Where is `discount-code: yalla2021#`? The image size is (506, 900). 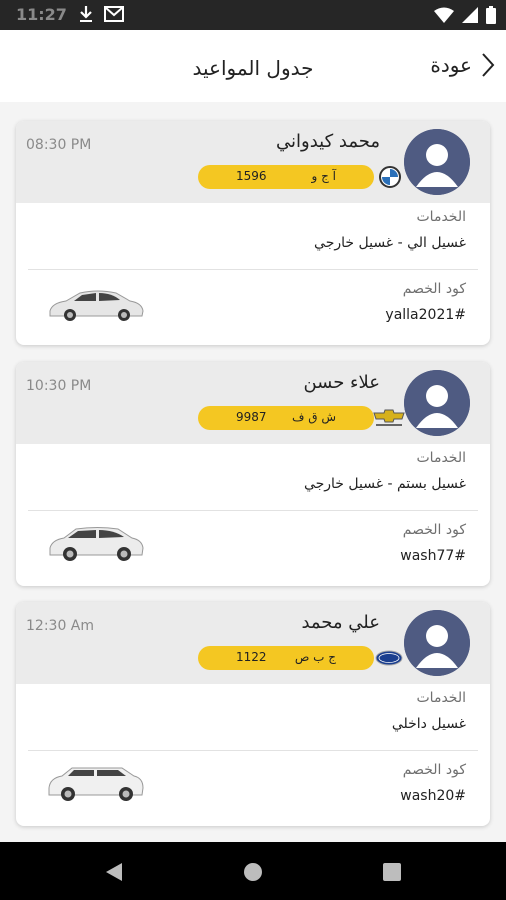
discount-code: yalla2021# is located at coordinates (425, 315).